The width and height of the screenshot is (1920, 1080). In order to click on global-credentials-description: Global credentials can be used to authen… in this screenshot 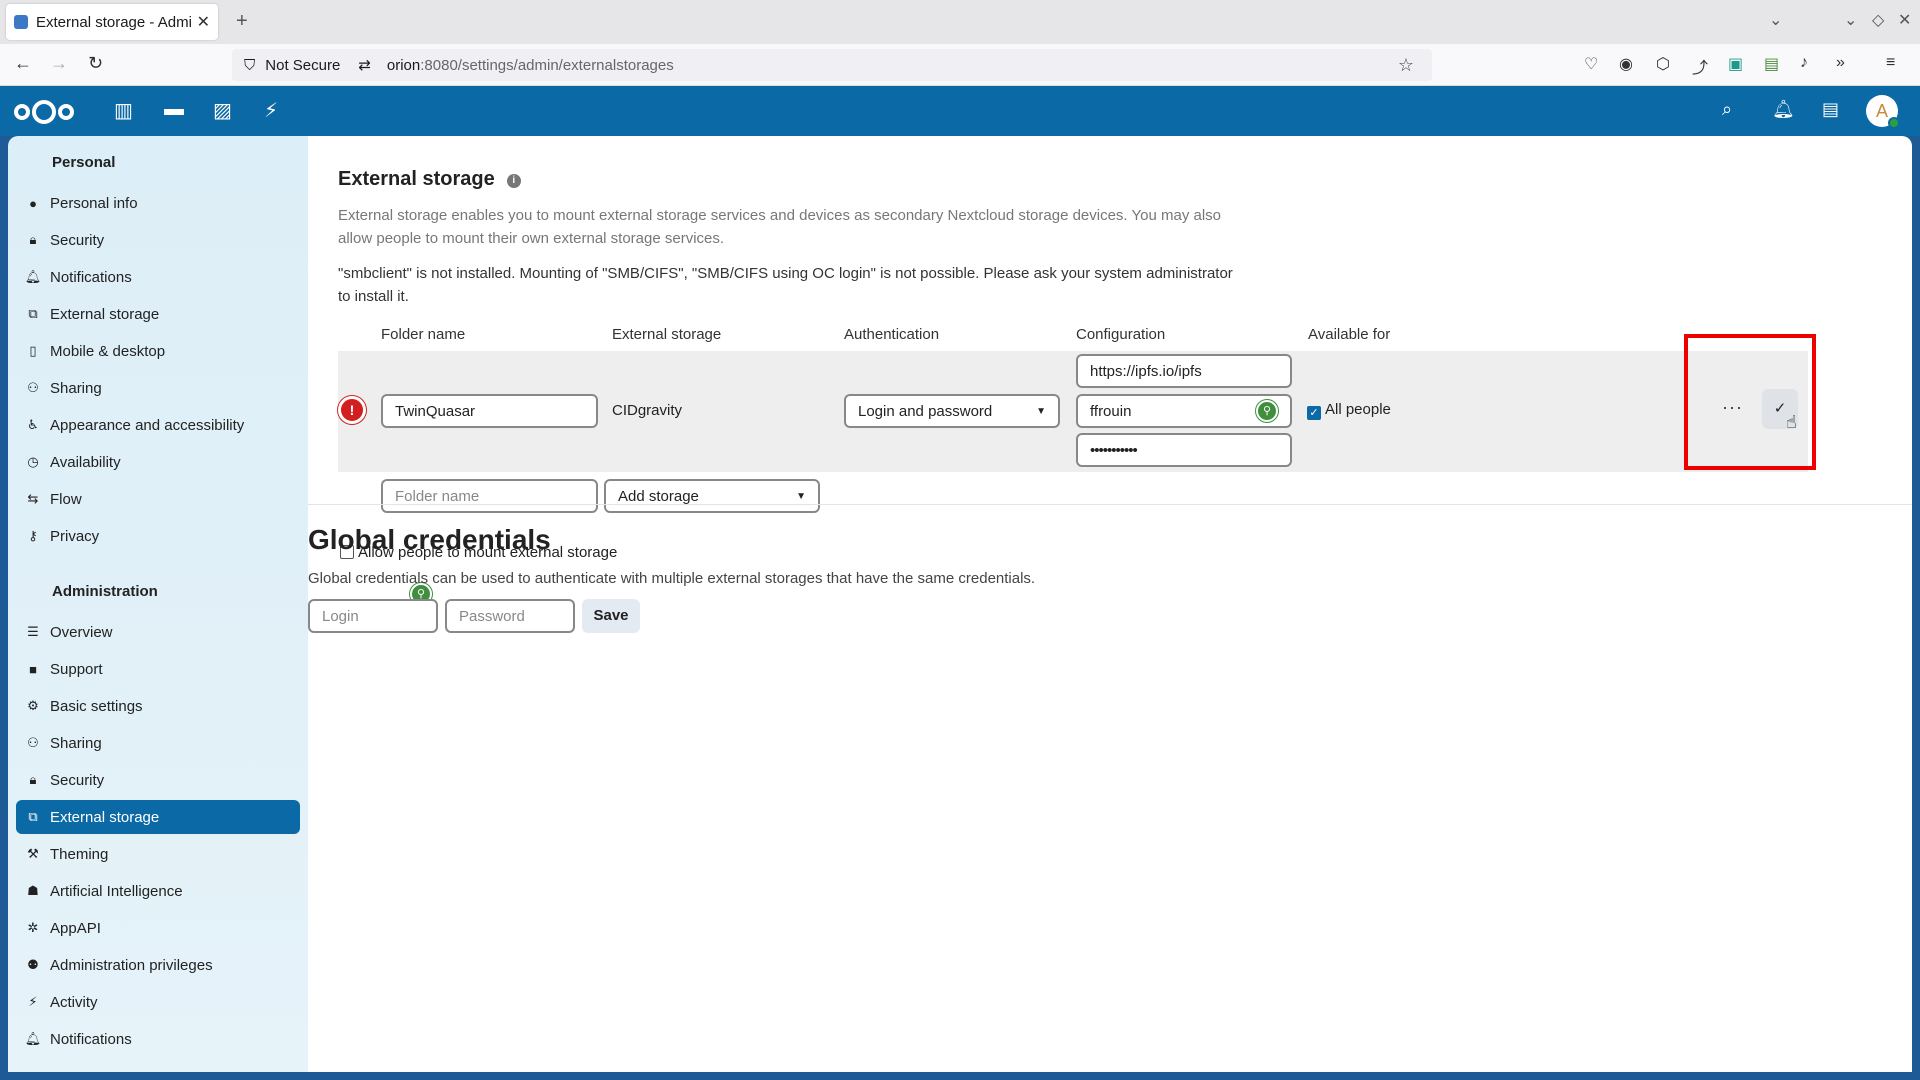, I will do `click(672, 578)`.